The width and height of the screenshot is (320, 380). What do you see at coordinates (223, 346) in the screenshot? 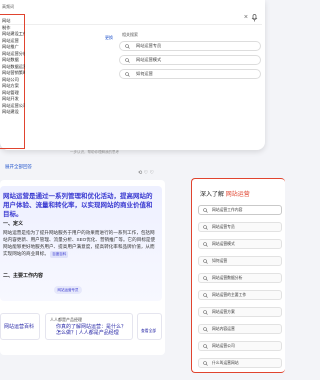
I see `deep-dive-item-label: 网站运营公司` at bounding box center [223, 346].